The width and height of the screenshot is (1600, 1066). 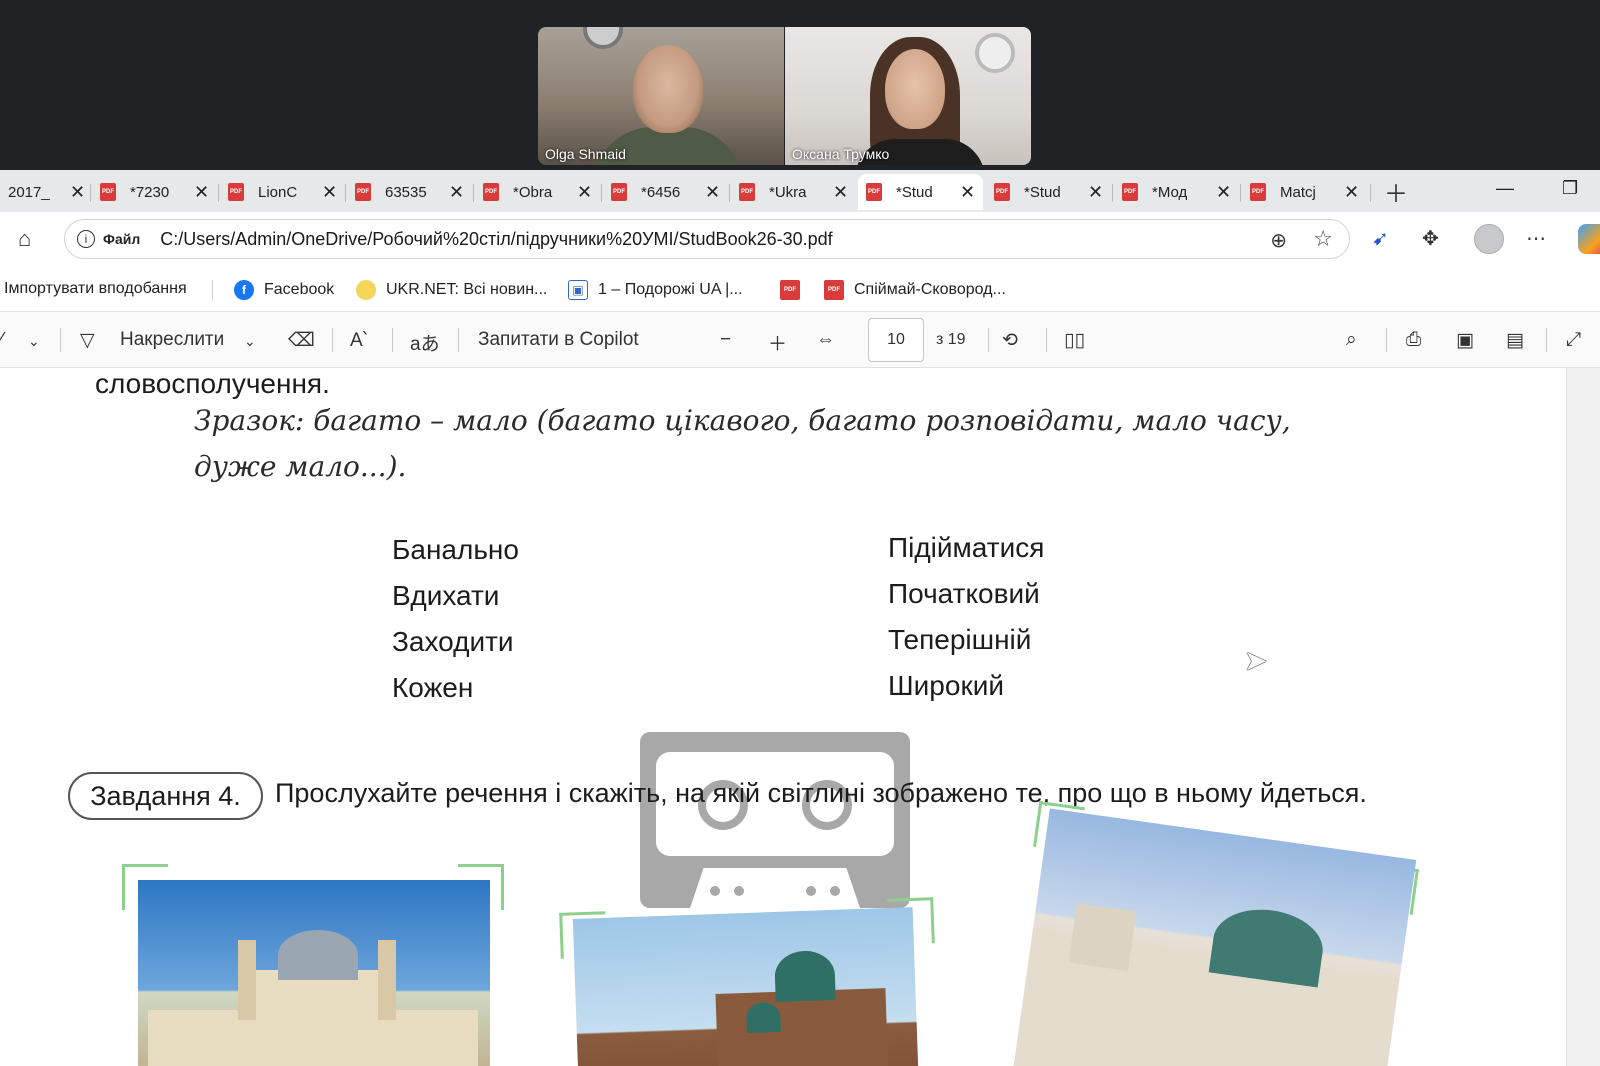 I want to click on minimize-icon: —, so click(x=1505, y=188).